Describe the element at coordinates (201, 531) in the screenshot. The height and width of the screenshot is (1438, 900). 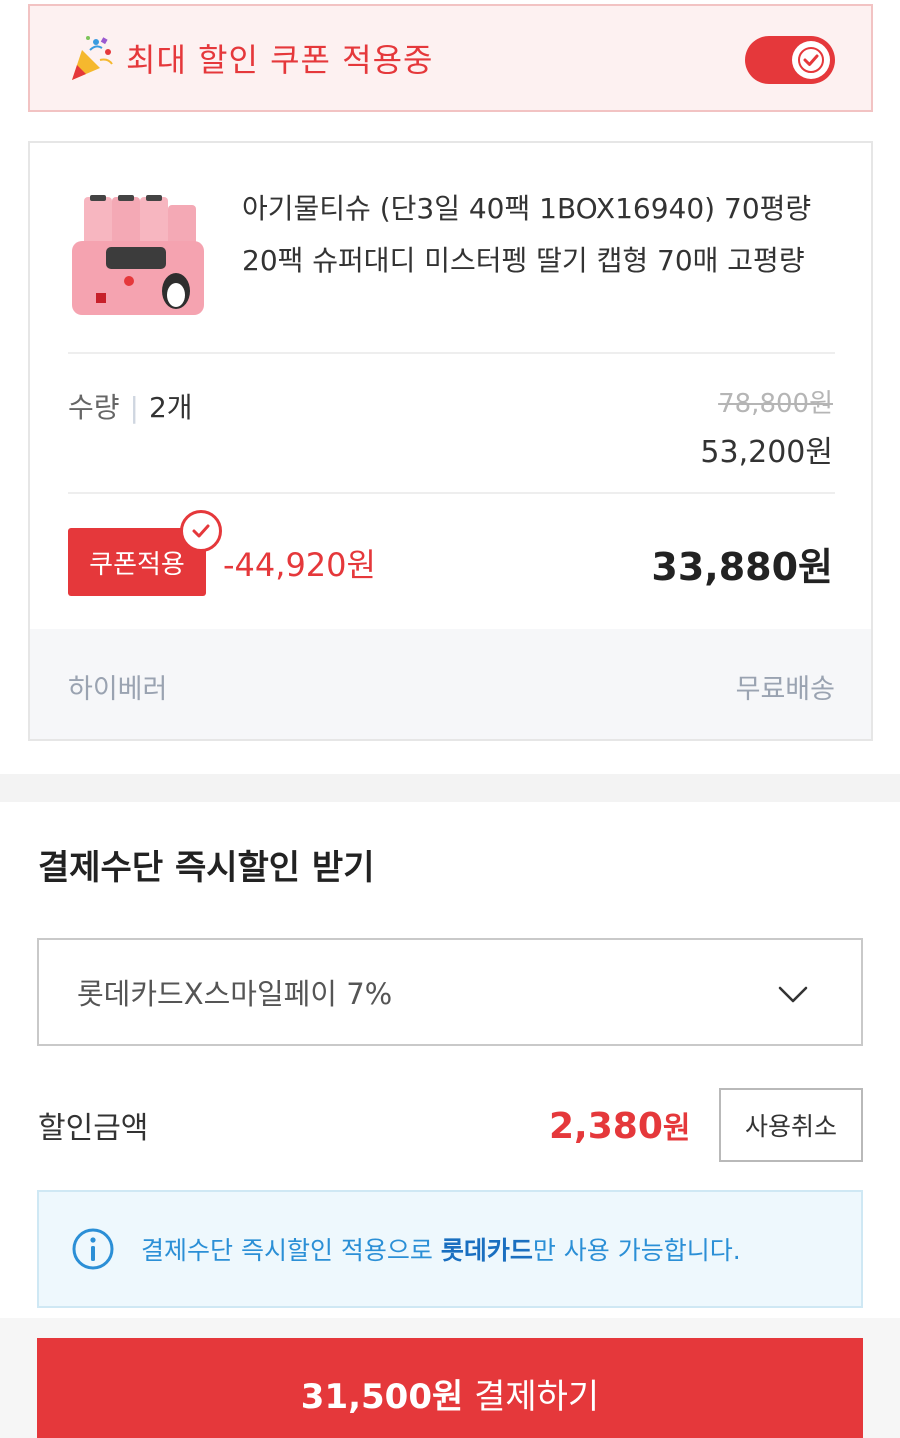
I see `coupon-applied-check-icon` at that location.